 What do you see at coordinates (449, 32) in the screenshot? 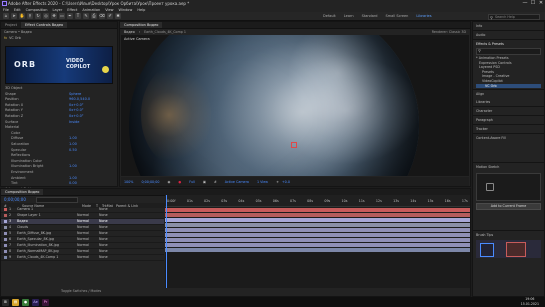
I see `renderer-label: Renderer: Classic 3D` at bounding box center [449, 32].